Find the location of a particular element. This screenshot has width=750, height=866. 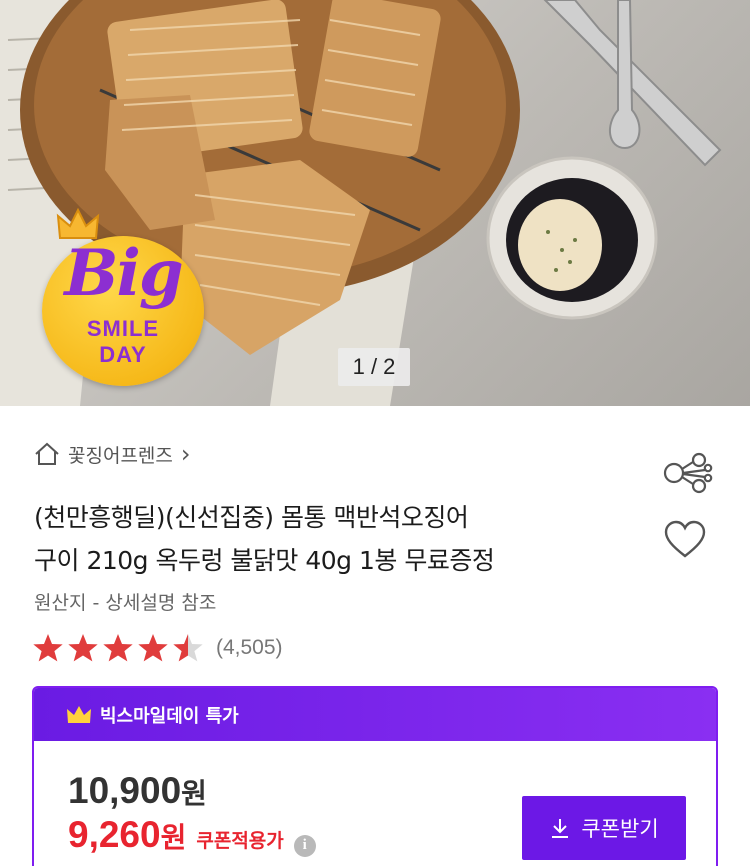

coupon-download-button: 쿠폰받기 is located at coordinates (604, 828).